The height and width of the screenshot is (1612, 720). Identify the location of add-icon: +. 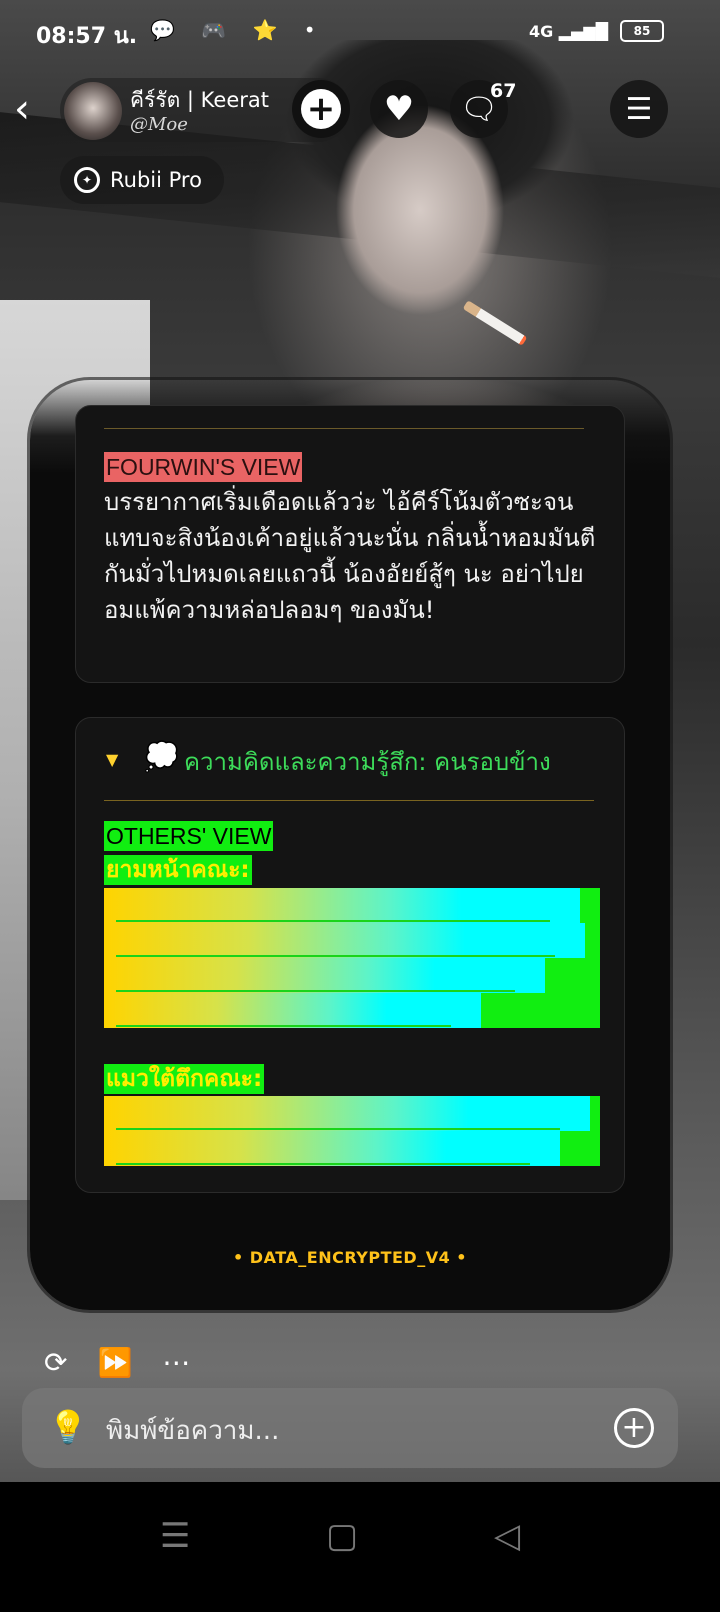
(634, 1428).